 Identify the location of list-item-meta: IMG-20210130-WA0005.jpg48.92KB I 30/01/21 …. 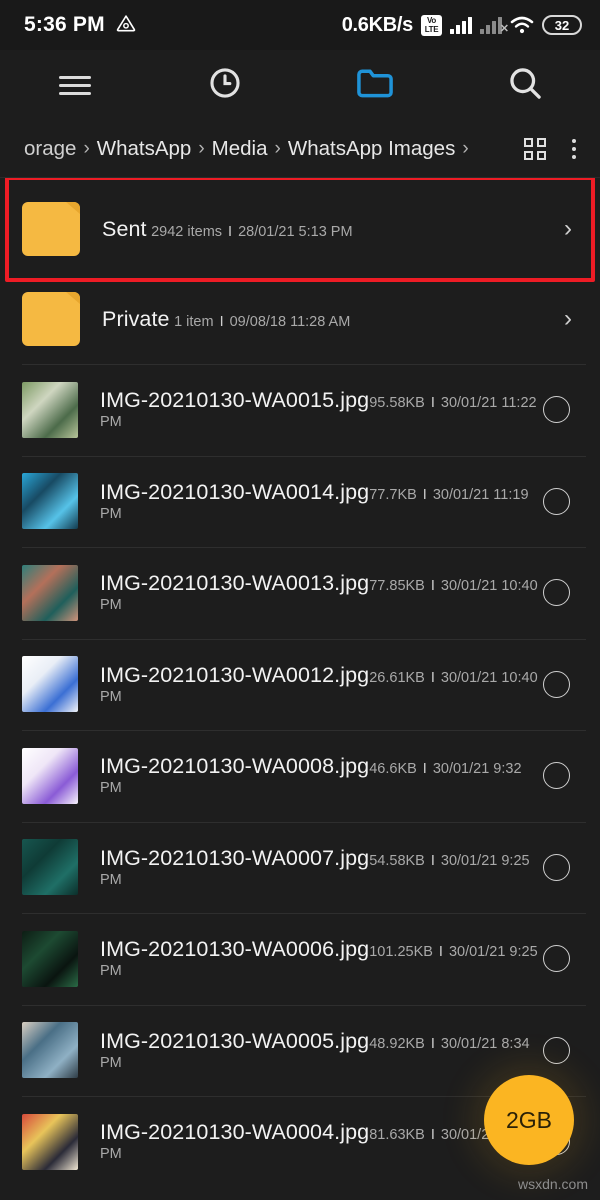
(321, 1050).